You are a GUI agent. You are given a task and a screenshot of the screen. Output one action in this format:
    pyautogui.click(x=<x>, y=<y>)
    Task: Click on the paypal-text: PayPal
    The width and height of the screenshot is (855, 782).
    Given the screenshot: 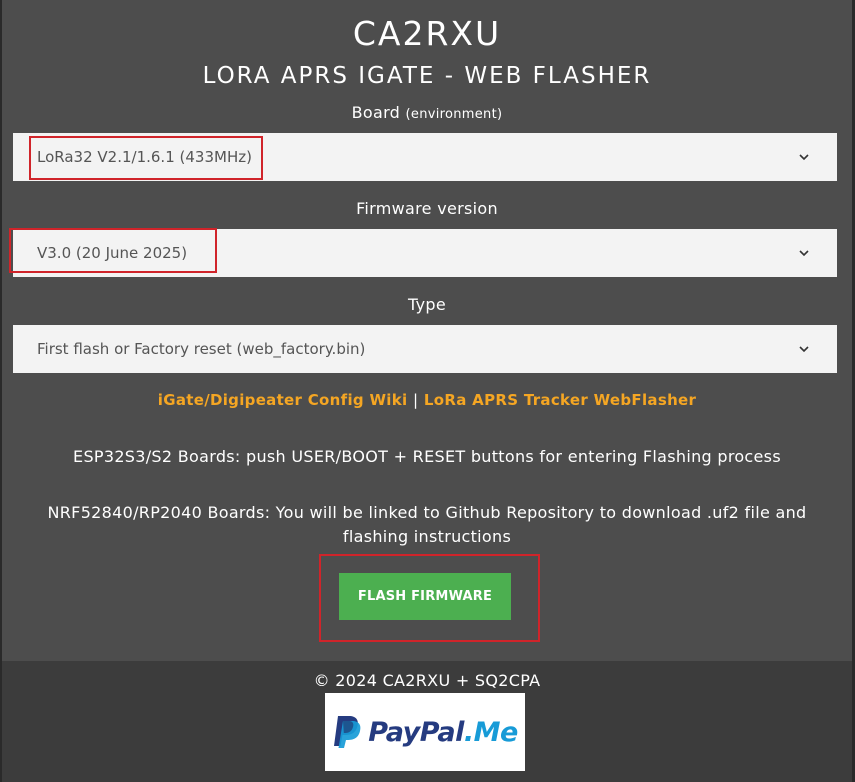 What is the action you would take?
    pyautogui.click(x=416, y=732)
    